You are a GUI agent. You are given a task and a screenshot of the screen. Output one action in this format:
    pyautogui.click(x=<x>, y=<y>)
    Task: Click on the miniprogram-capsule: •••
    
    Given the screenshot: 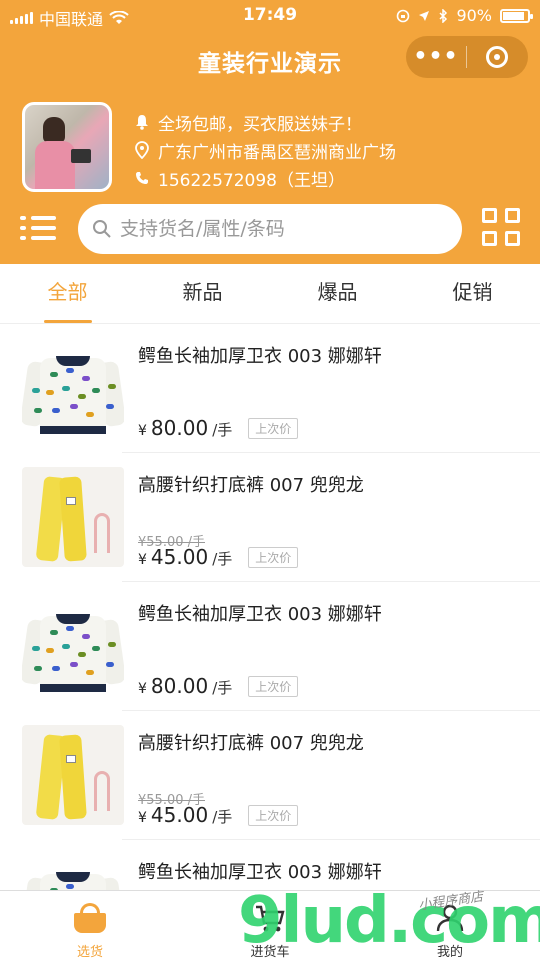 What is the action you would take?
    pyautogui.click(x=467, y=57)
    